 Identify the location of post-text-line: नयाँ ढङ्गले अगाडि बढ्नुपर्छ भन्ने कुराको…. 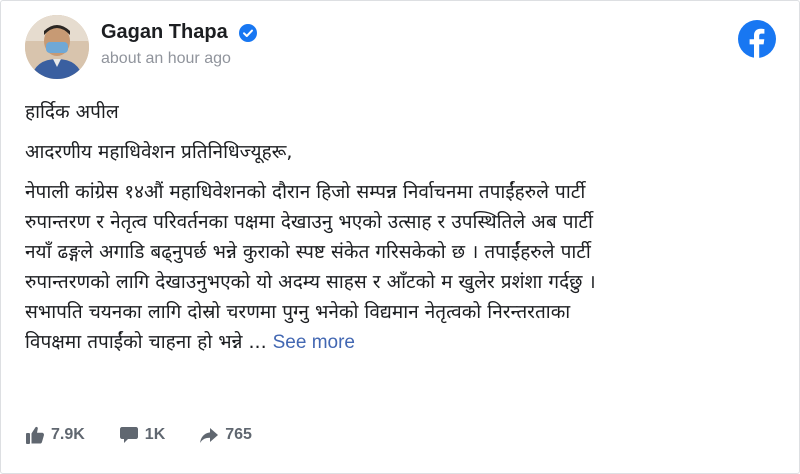
(308, 252).